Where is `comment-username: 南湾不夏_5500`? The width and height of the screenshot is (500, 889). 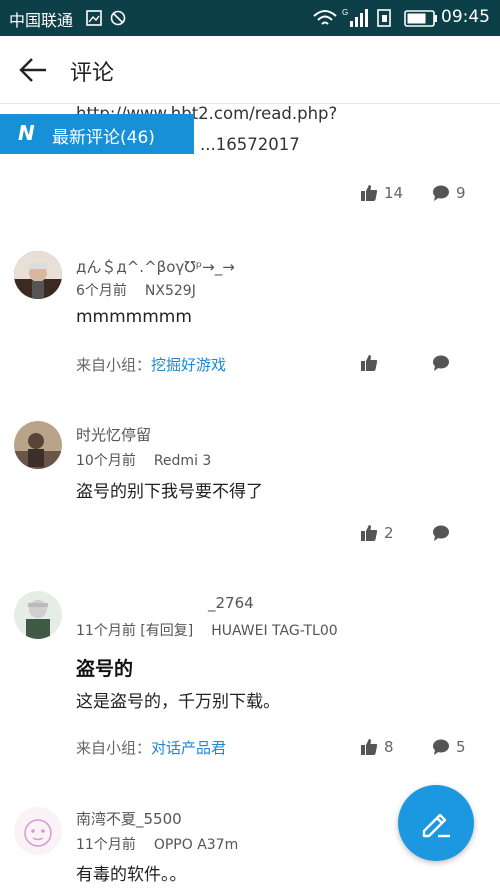
comment-username: 南湾不夏_5500 is located at coordinates (129, 818).